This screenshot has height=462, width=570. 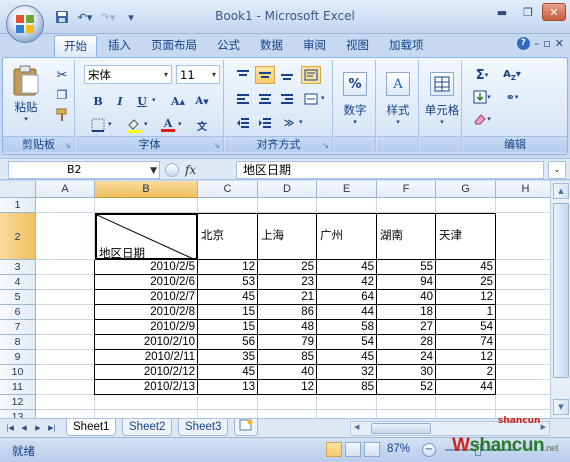 I want to click on value-cell: 24, so click(x=406, y=357).